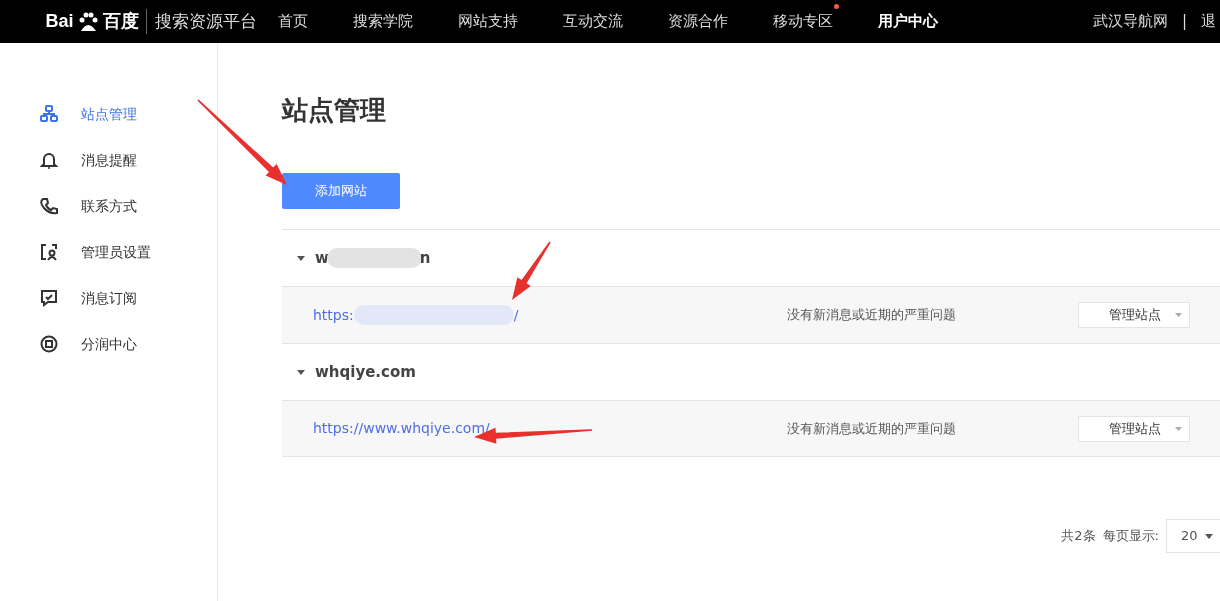 This screenshot has width=1220, height=601. Describe the element at coordinates (108, 252) in the screenshot. I see `sidebar-item: 管理员设置` at that location.